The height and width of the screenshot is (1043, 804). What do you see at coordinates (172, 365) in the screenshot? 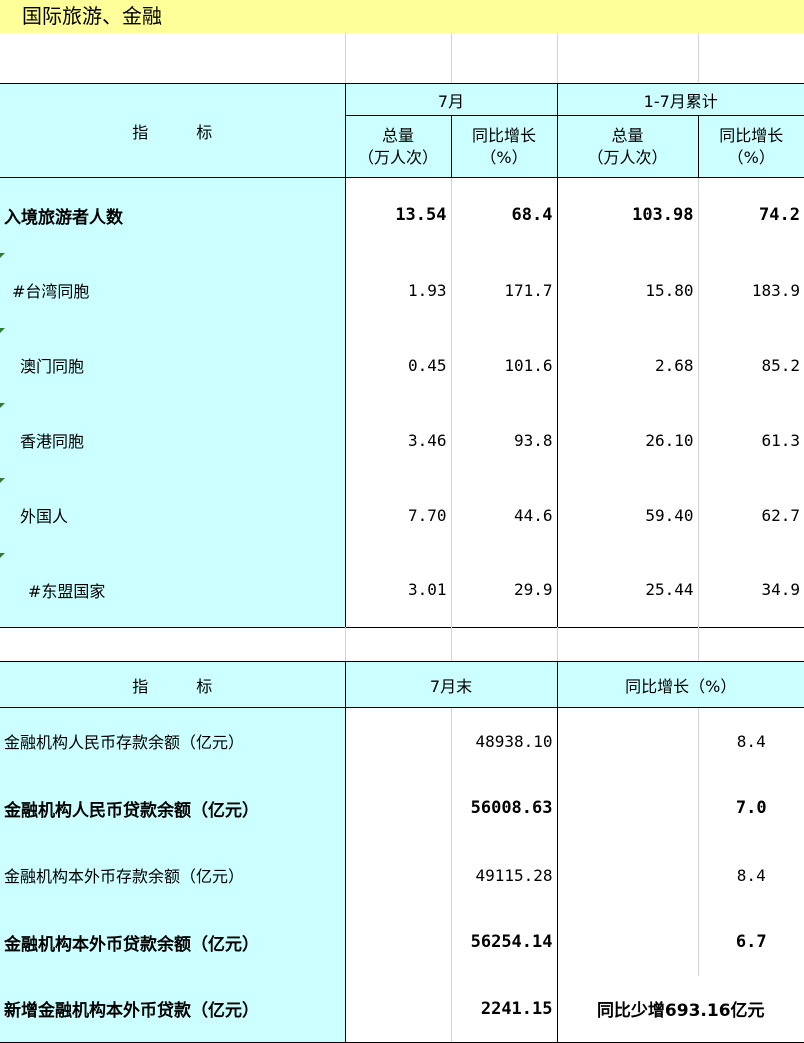
I see `row-label: 澳门同胞` at bounding box center [172, 365].